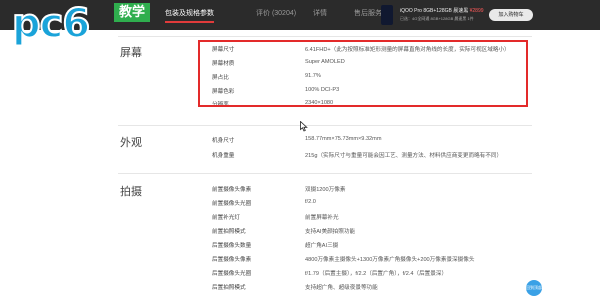 The height and width of the screenshot is (299, 600). I want to click on spec-label: 前置补光灯, so click(226, 218).